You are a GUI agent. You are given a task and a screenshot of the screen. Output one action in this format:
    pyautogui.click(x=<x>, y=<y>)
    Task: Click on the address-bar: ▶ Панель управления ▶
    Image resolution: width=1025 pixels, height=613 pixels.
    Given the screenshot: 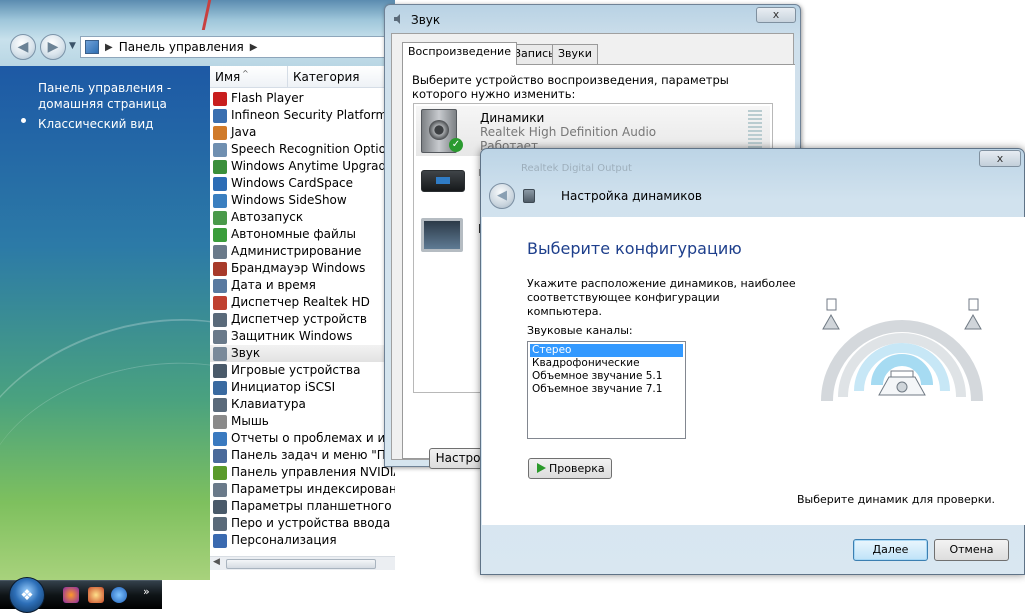 What is the action you would take?
    pyautogui.click(x=237, y=47)
    